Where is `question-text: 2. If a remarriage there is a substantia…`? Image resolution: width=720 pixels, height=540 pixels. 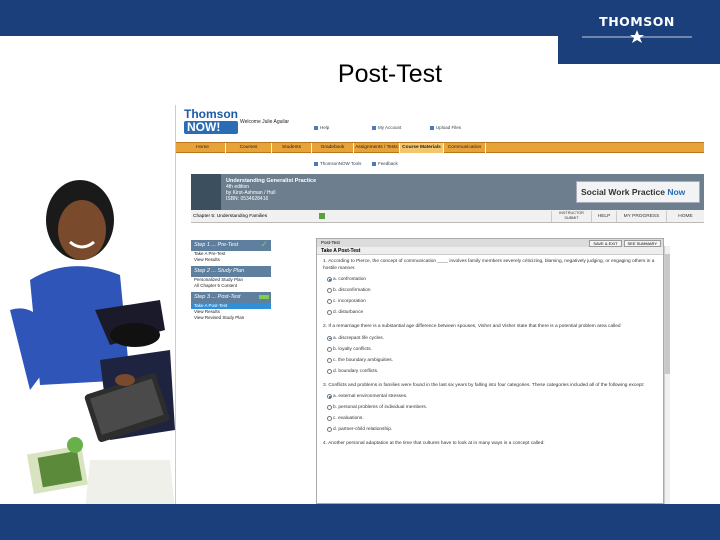 question-text: 2. If a remarriage there is a substantia… is located at coordinates (472, 327).